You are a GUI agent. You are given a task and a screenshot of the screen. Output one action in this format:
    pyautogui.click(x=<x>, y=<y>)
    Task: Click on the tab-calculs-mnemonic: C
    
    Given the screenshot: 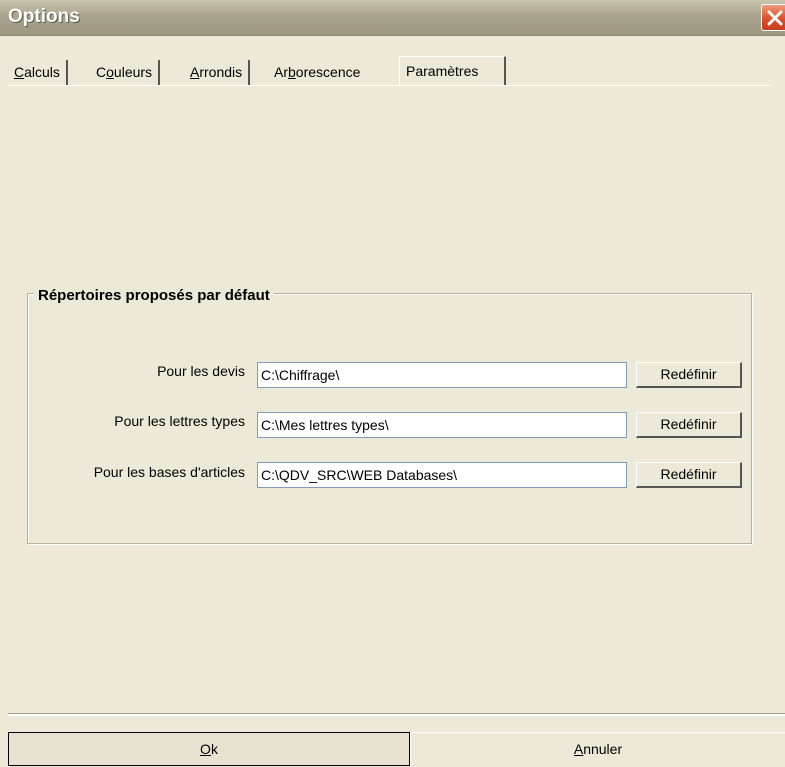 What is the action you would take?
    pyautogui.click(x=19, y=72)
    